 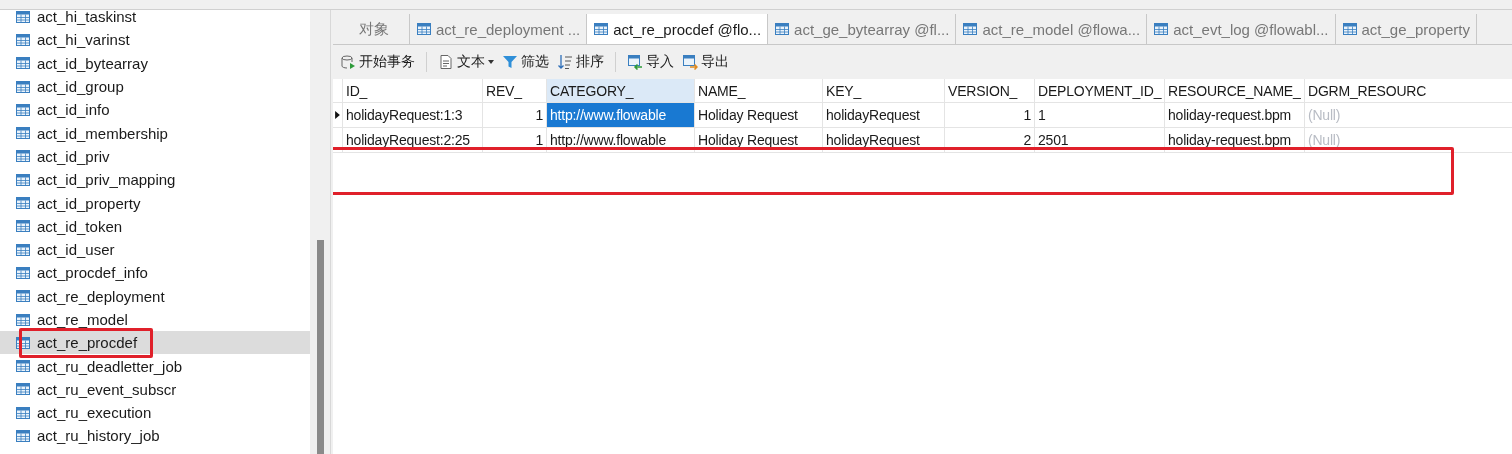 What do you see at coordinates (705, 62) in the screenshot?
I see `toolbar-button: 导出` at bounding box center [705, 62].